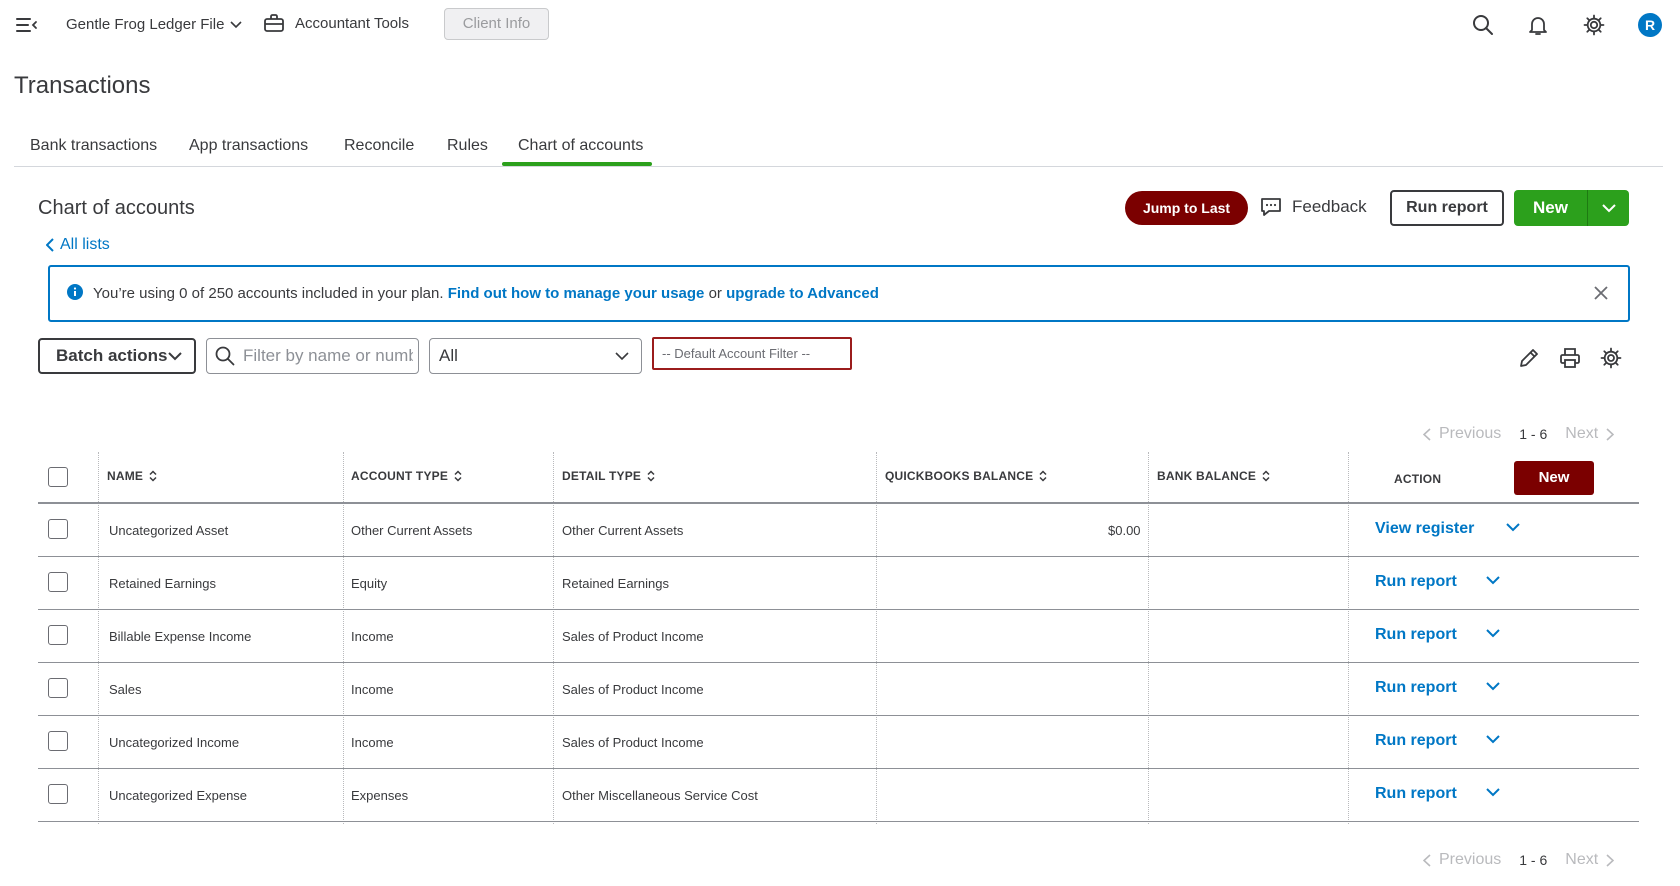 The image size is (1680, 886). What do you see at coordinates (1554, 478) in the screenshot?
I see `table-new-button: New` at bounding box center [1554, 478].